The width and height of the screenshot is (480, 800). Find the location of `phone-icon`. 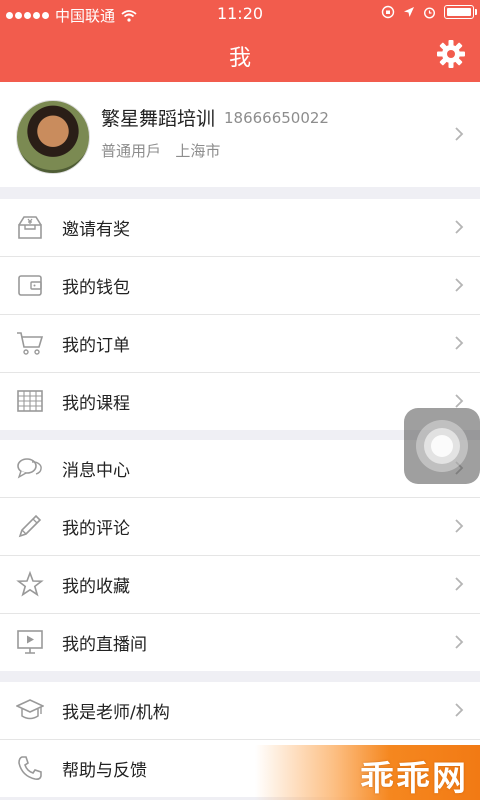

phone-icon is located at coordinates (30, 768).